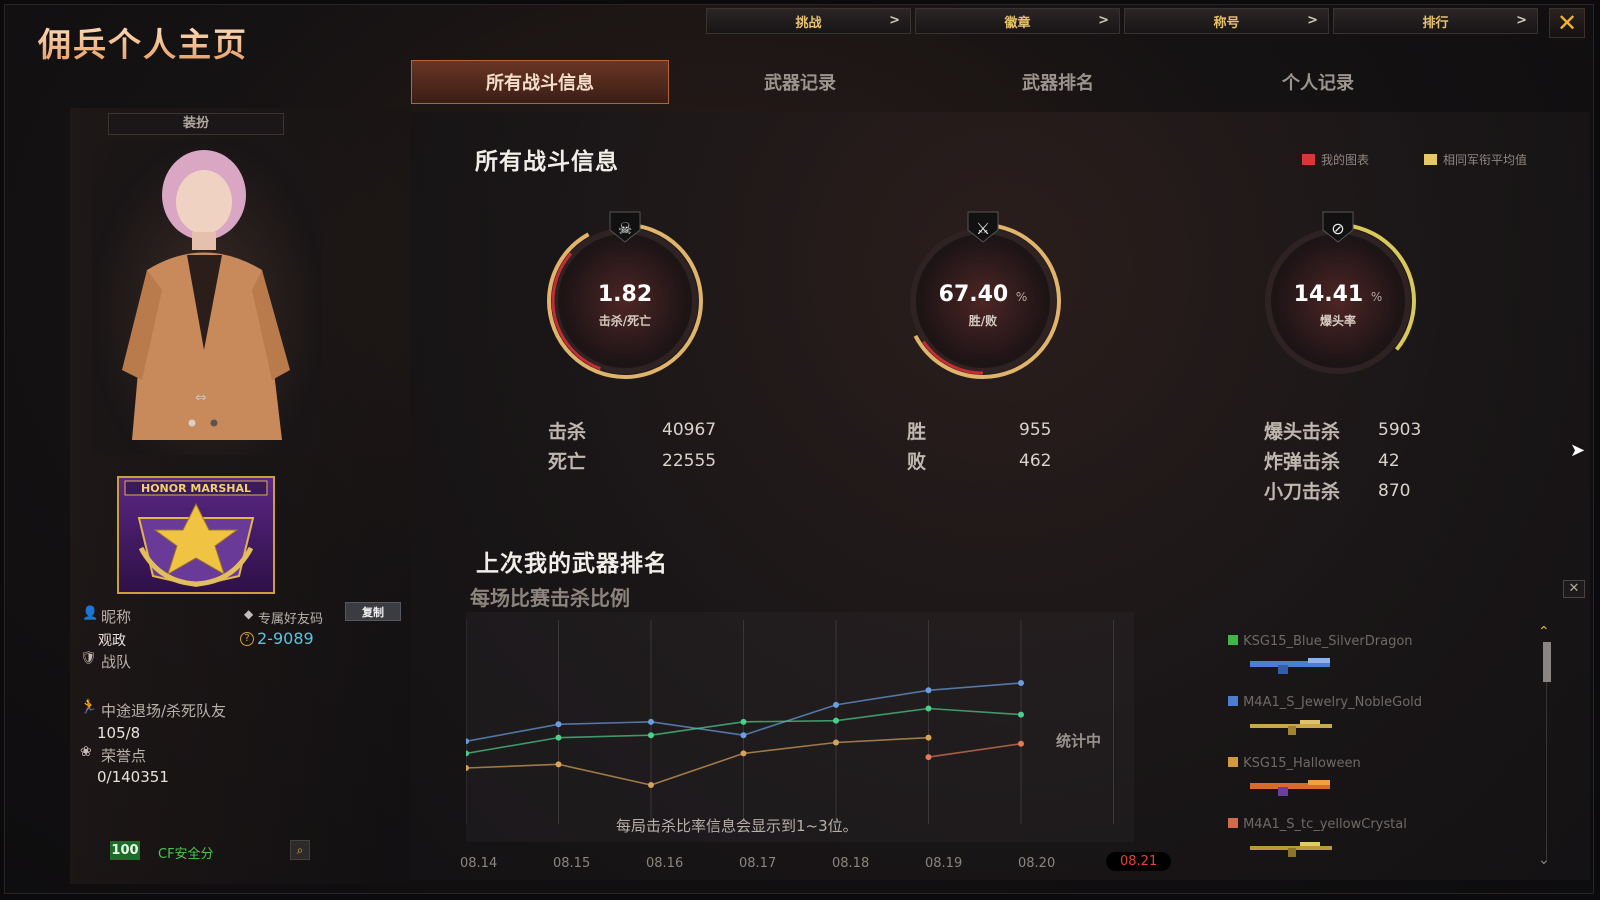 The width and height of the screenshot is (1600, 900). I want to click on x-tick-label: 08.17, so click(758, 863).